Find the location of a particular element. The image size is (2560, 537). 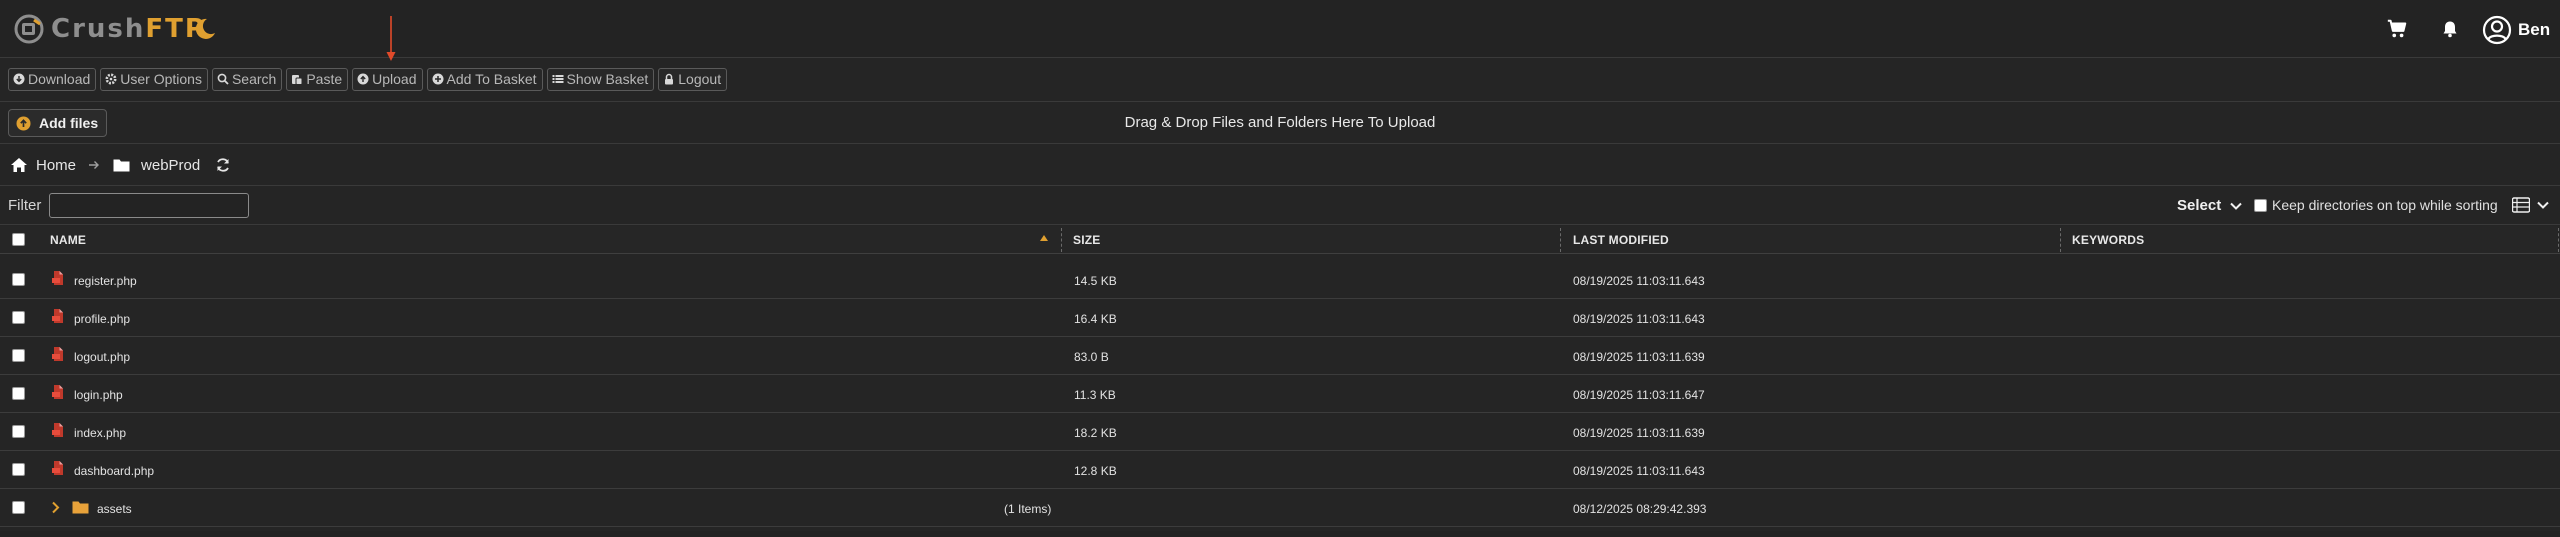

file-table-header: NAME SIZE LAST MODIFIED KEYWORDS is located at coordinates (1280, 240).